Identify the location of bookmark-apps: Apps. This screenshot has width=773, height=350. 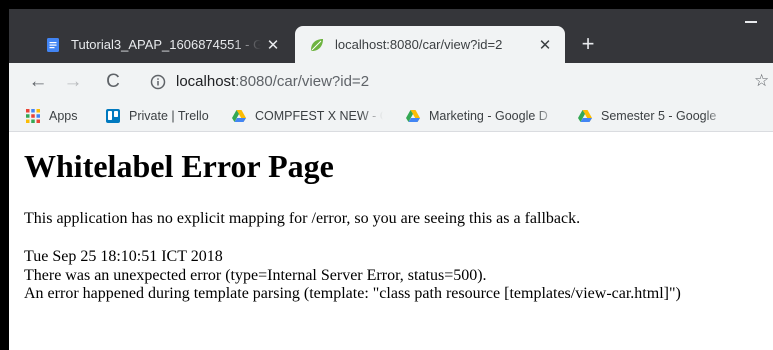
(51, 116).